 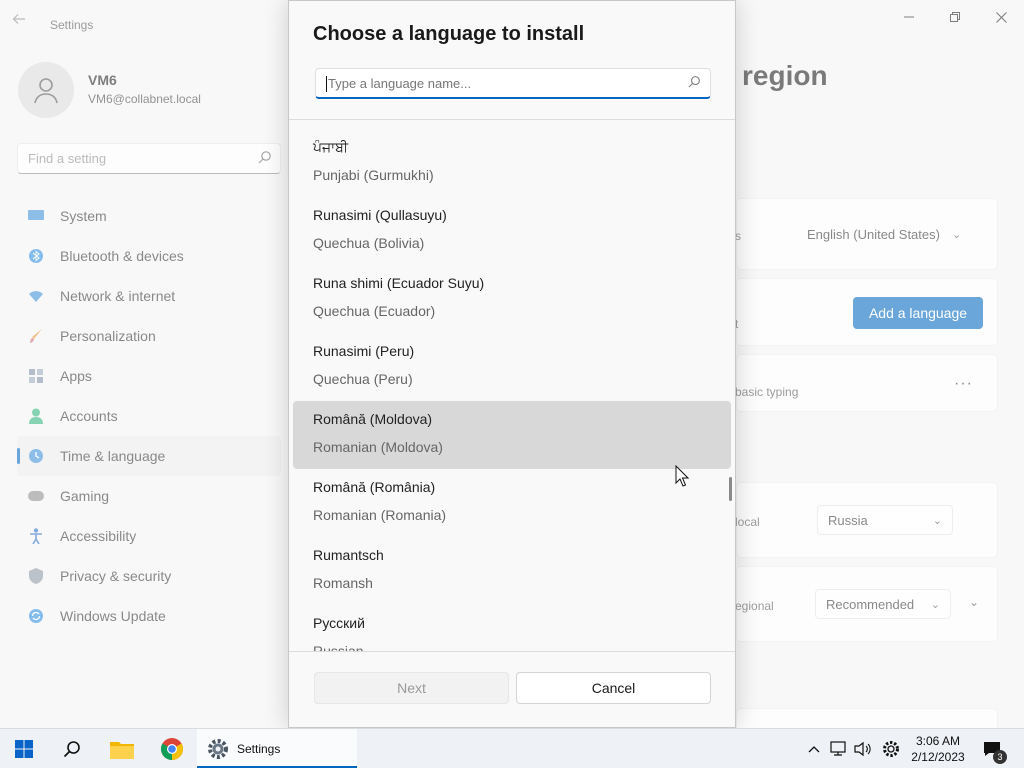 What do you see at coordinates (449, 34) in the screenshot?
I see `dialog-title: Choose a language to install` at bounding box center [449, 34].